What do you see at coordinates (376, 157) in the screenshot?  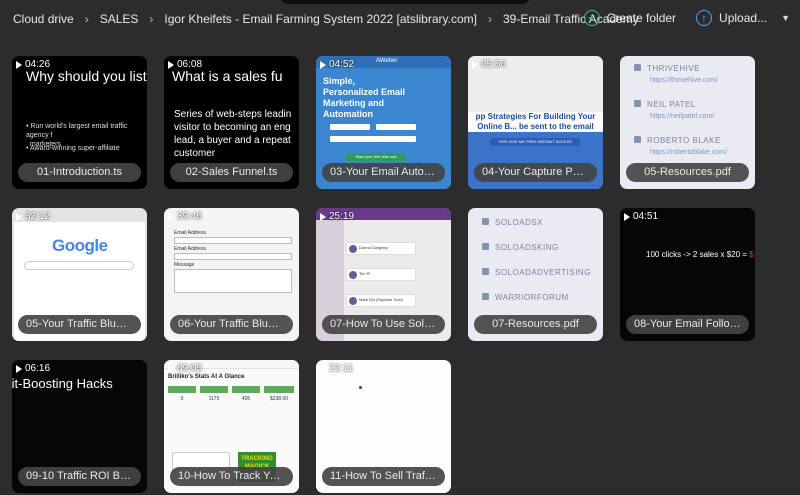 I see `thumb-button: Start your free trial now` at bounding box center [376, 157].